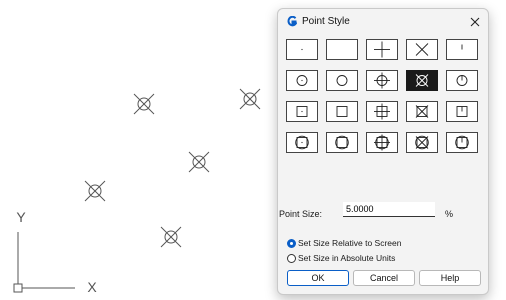 Image resolution: width=506 pixels, height=300 pixels. I want to click on point-style-circle-square-tick-icon, so click(462, 142).